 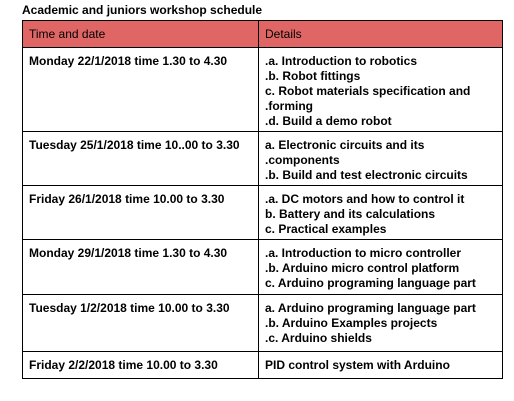 I want to click on detail-line: .c. Arduino shields, so click(x=318, y=338).